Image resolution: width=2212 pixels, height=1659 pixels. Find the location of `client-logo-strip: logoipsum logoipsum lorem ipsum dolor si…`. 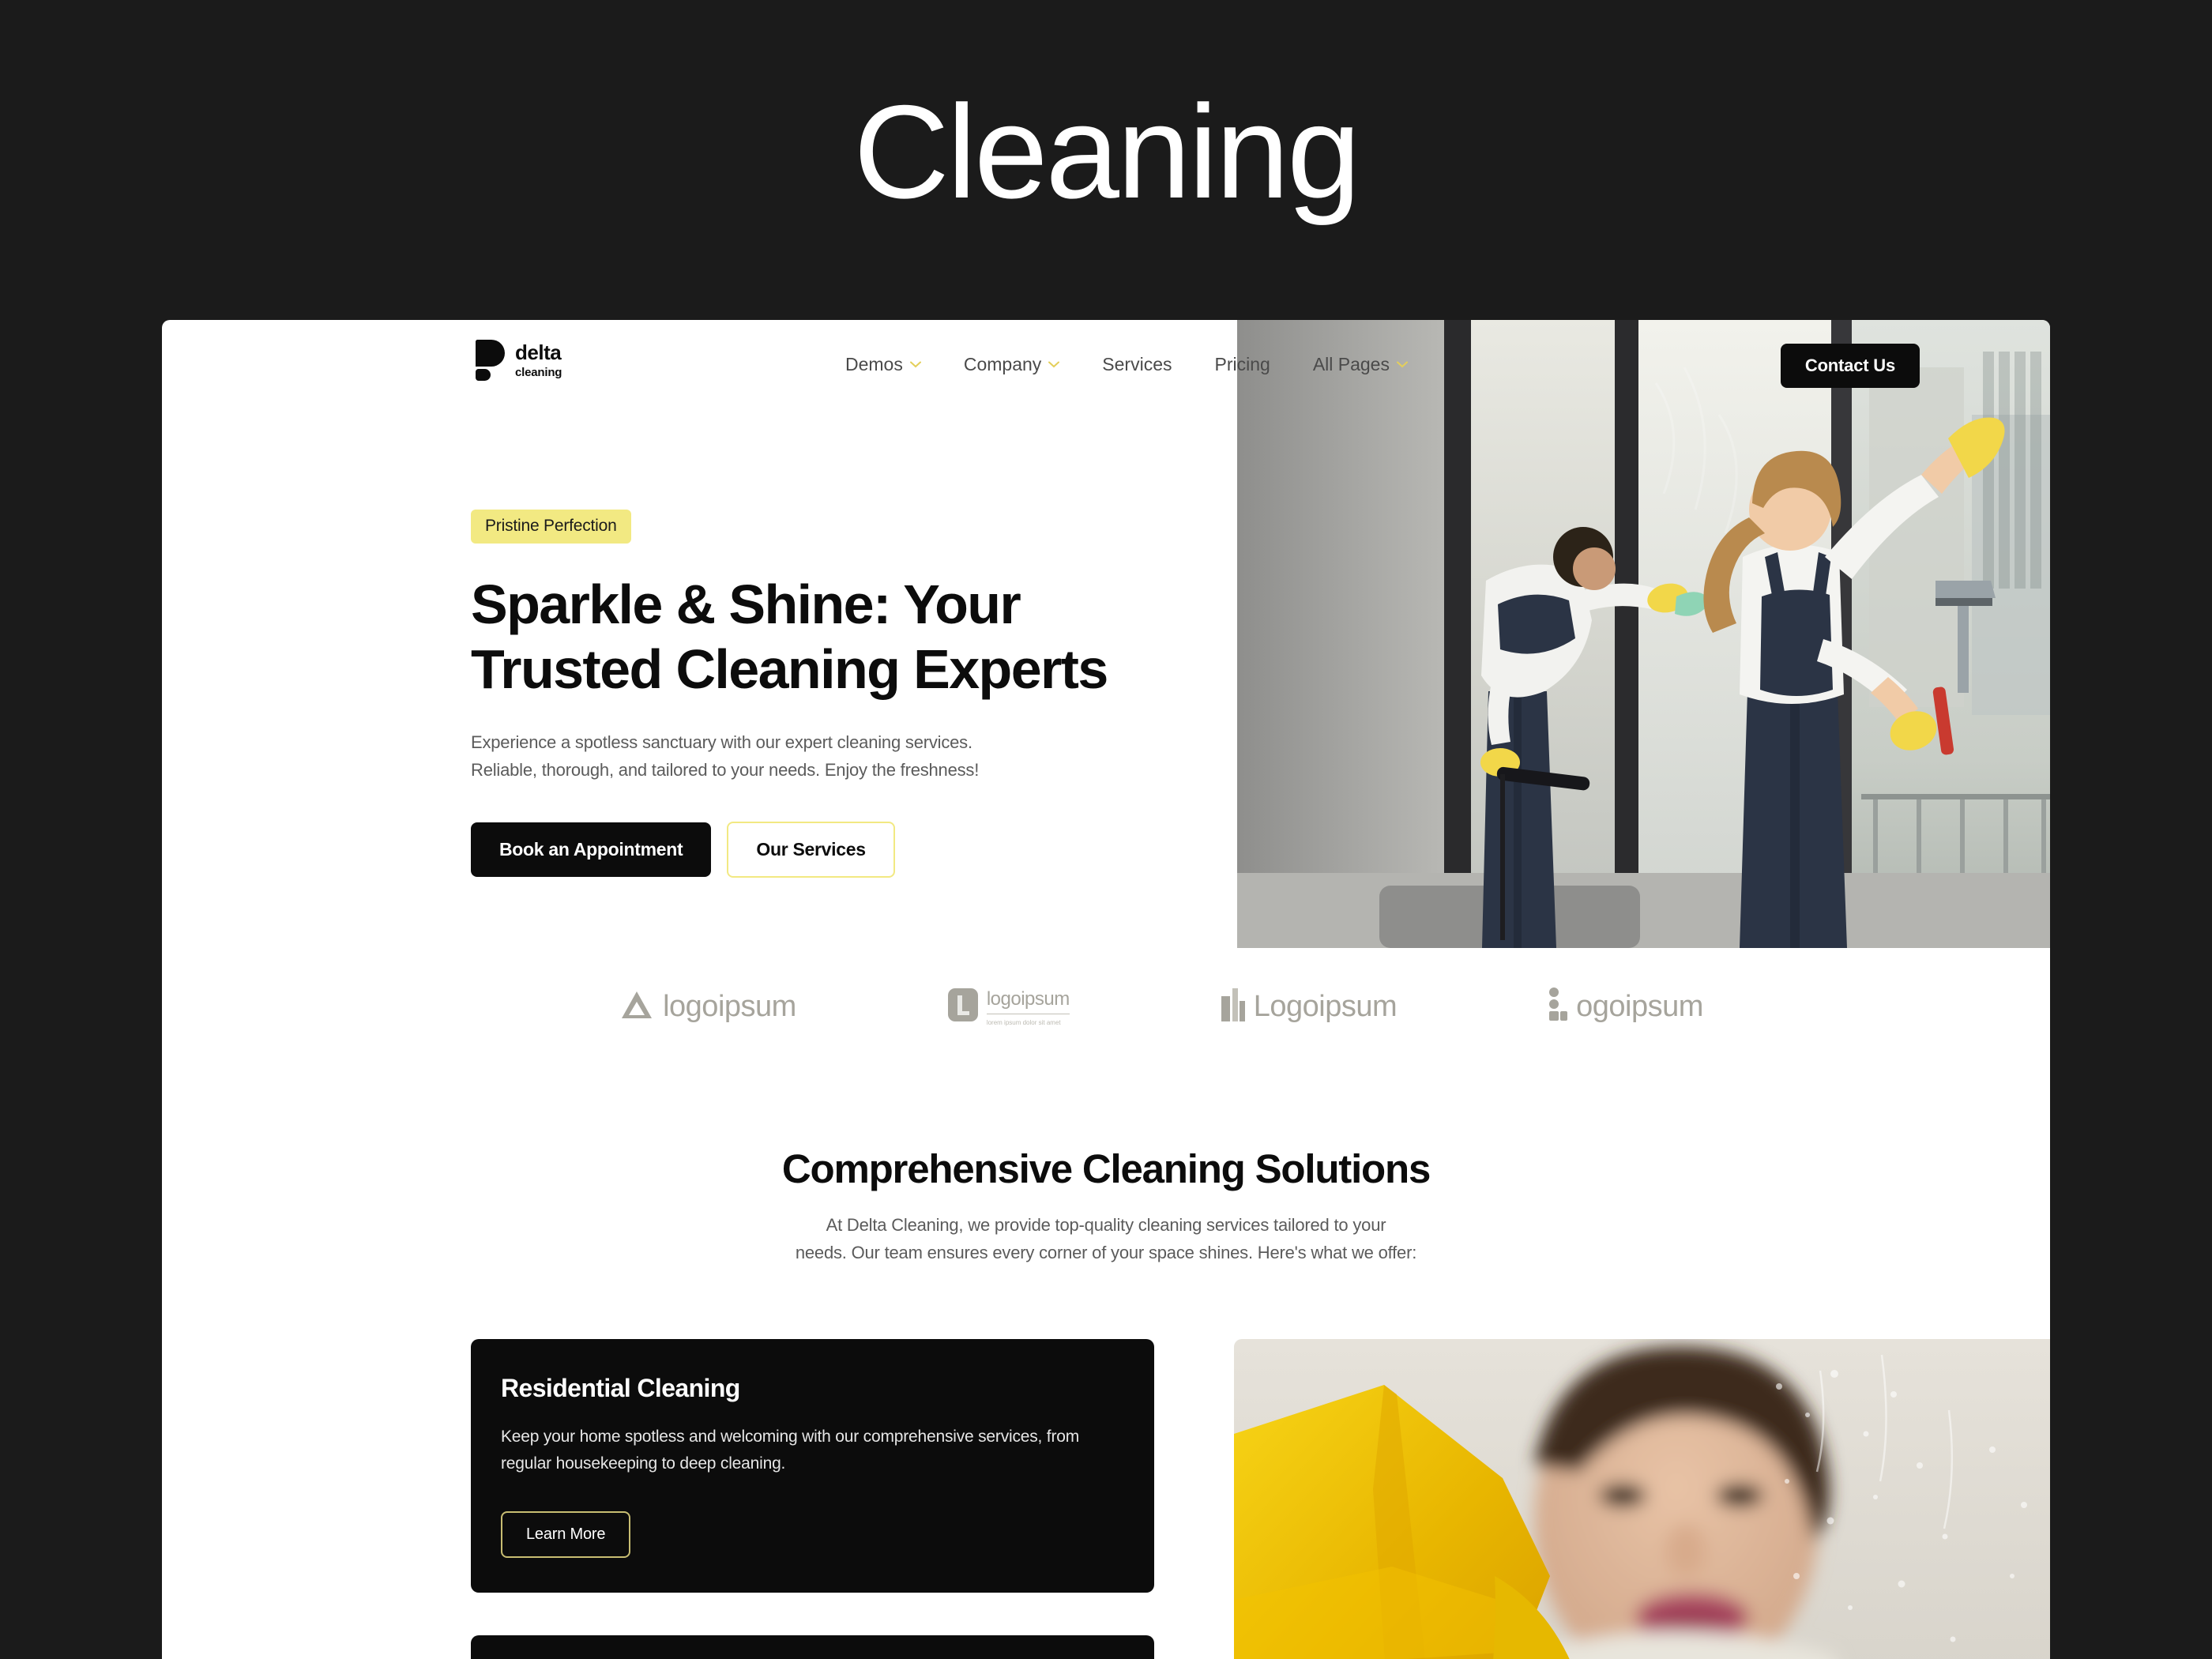

client-logo-strip: logoipsum logoipsum lorem ipsum dolor si… is located at coordinates (1106, 1007).